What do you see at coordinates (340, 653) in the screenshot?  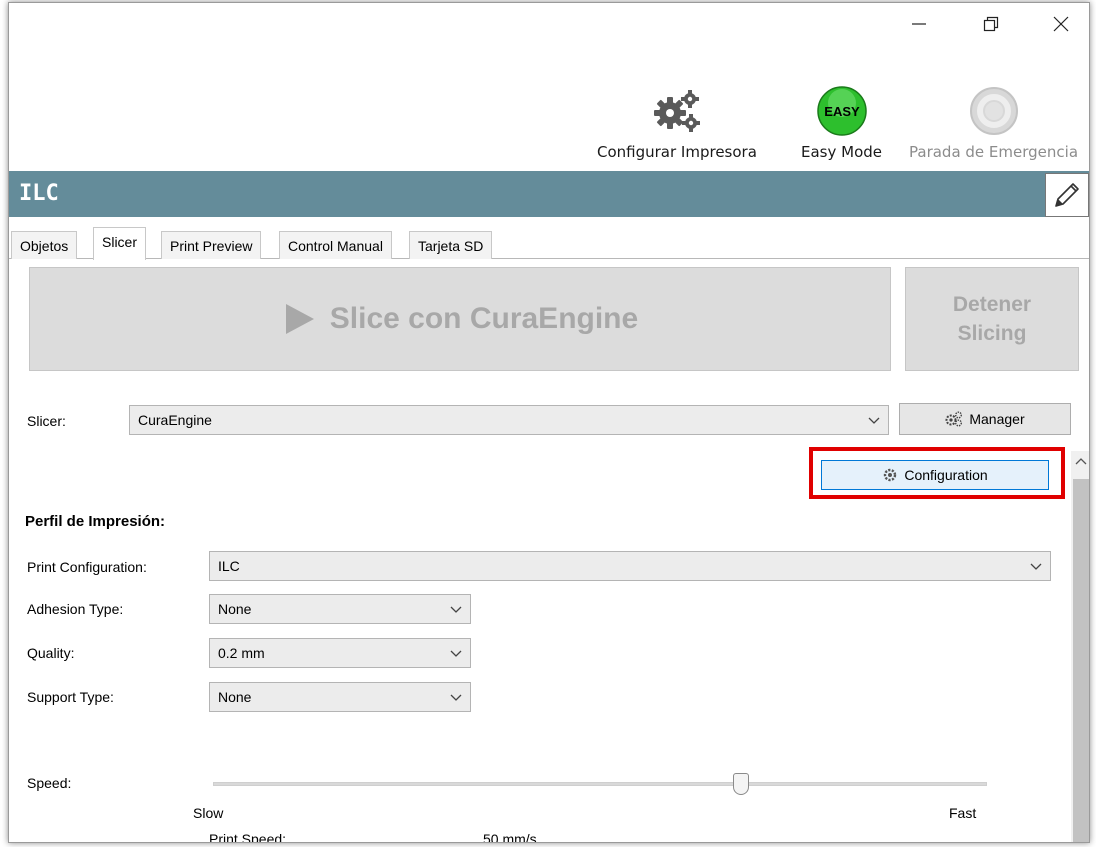 I see `quality-select: 0.2 mm` at bounding box center [340, 653].